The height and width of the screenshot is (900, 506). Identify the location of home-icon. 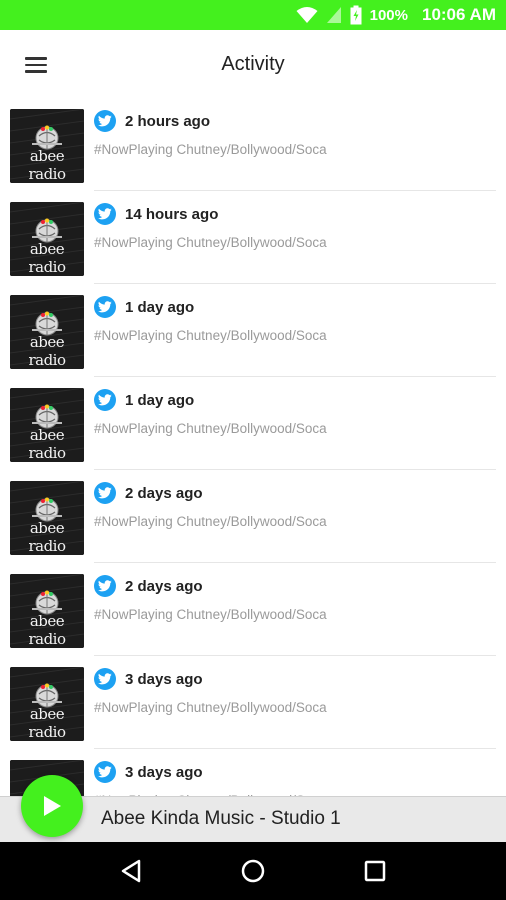
(253, 871).